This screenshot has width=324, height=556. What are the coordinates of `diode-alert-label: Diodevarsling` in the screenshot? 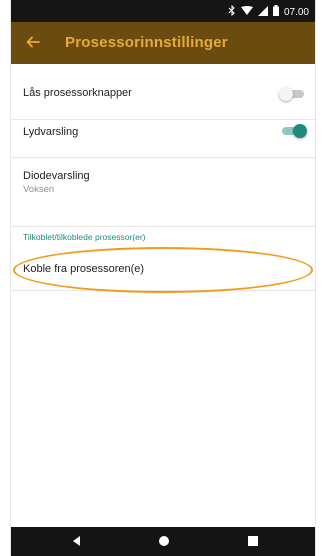 It's located at (56, 176).